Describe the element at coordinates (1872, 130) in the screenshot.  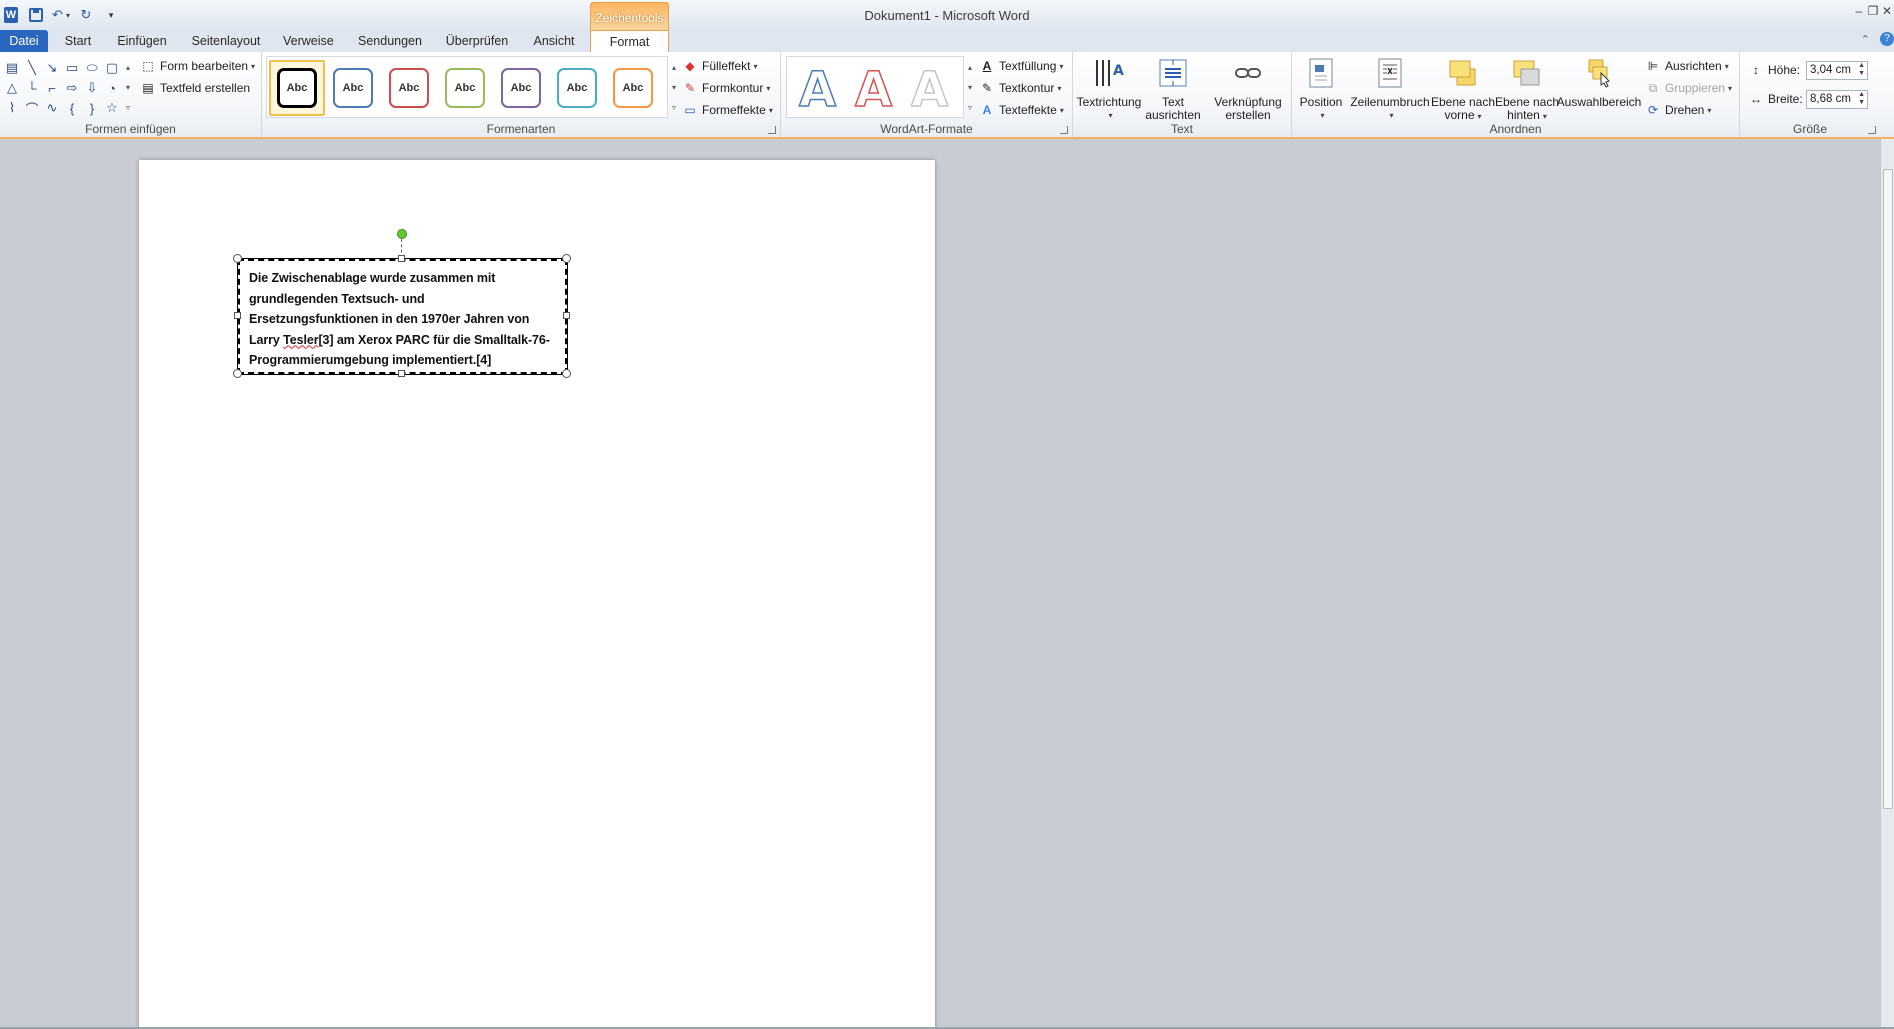
I see `groesse-dialog-launcher-icon` at that location.